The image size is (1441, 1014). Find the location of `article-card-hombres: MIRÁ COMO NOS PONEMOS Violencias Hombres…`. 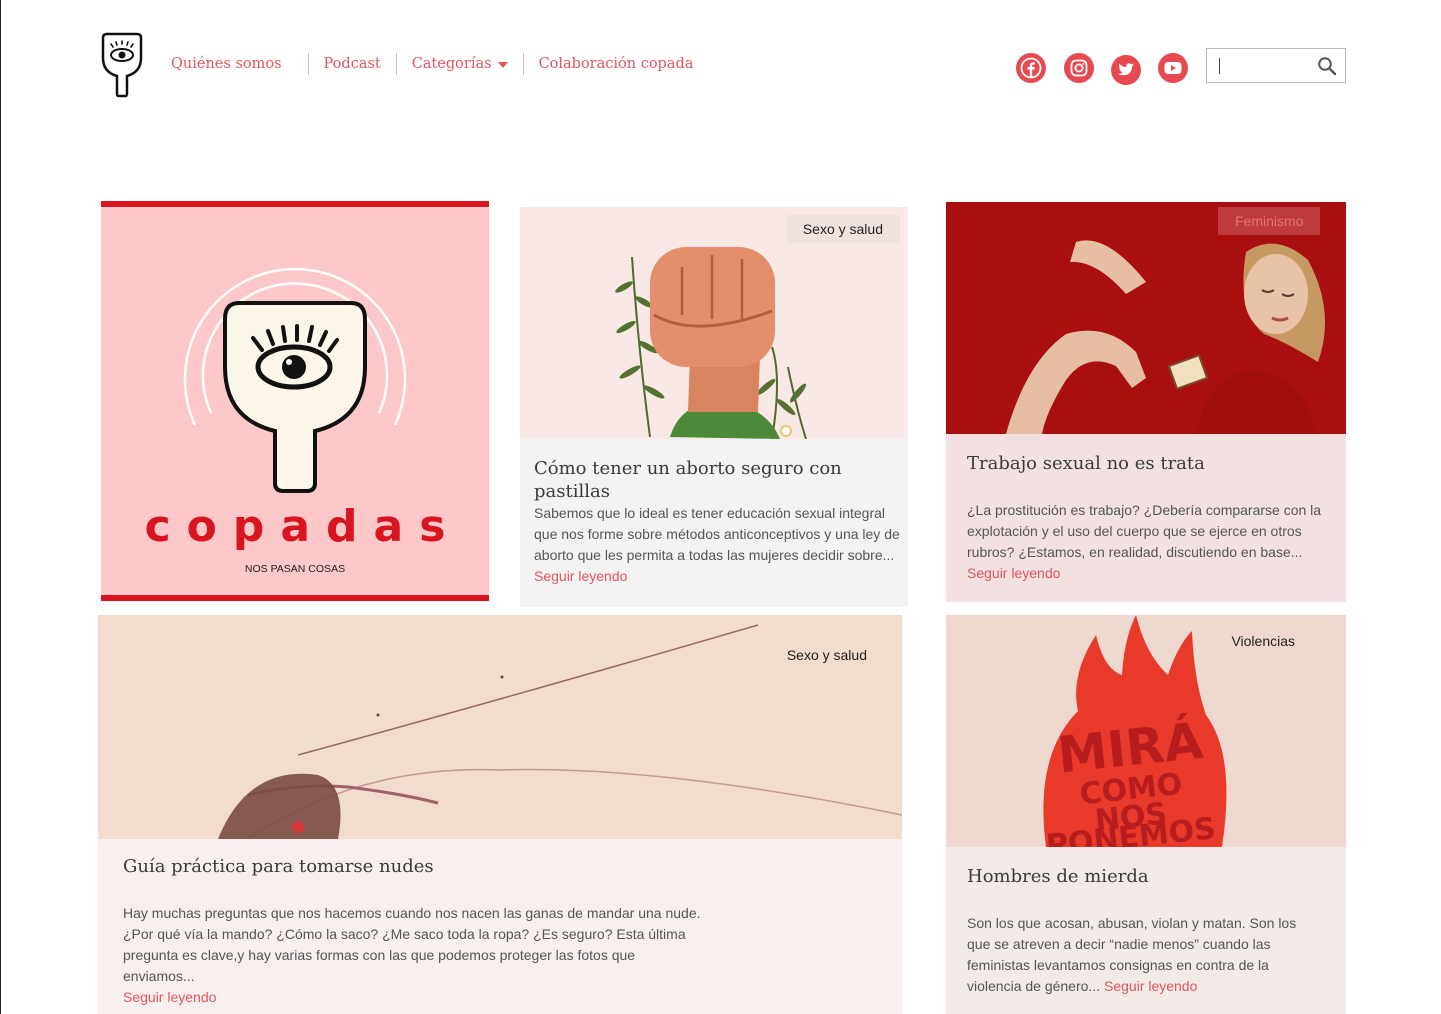

article-card-hombres: MIRÁ COMO NOS PONEMOS Violencias Hombres… is located at coordinates (1146, 814).